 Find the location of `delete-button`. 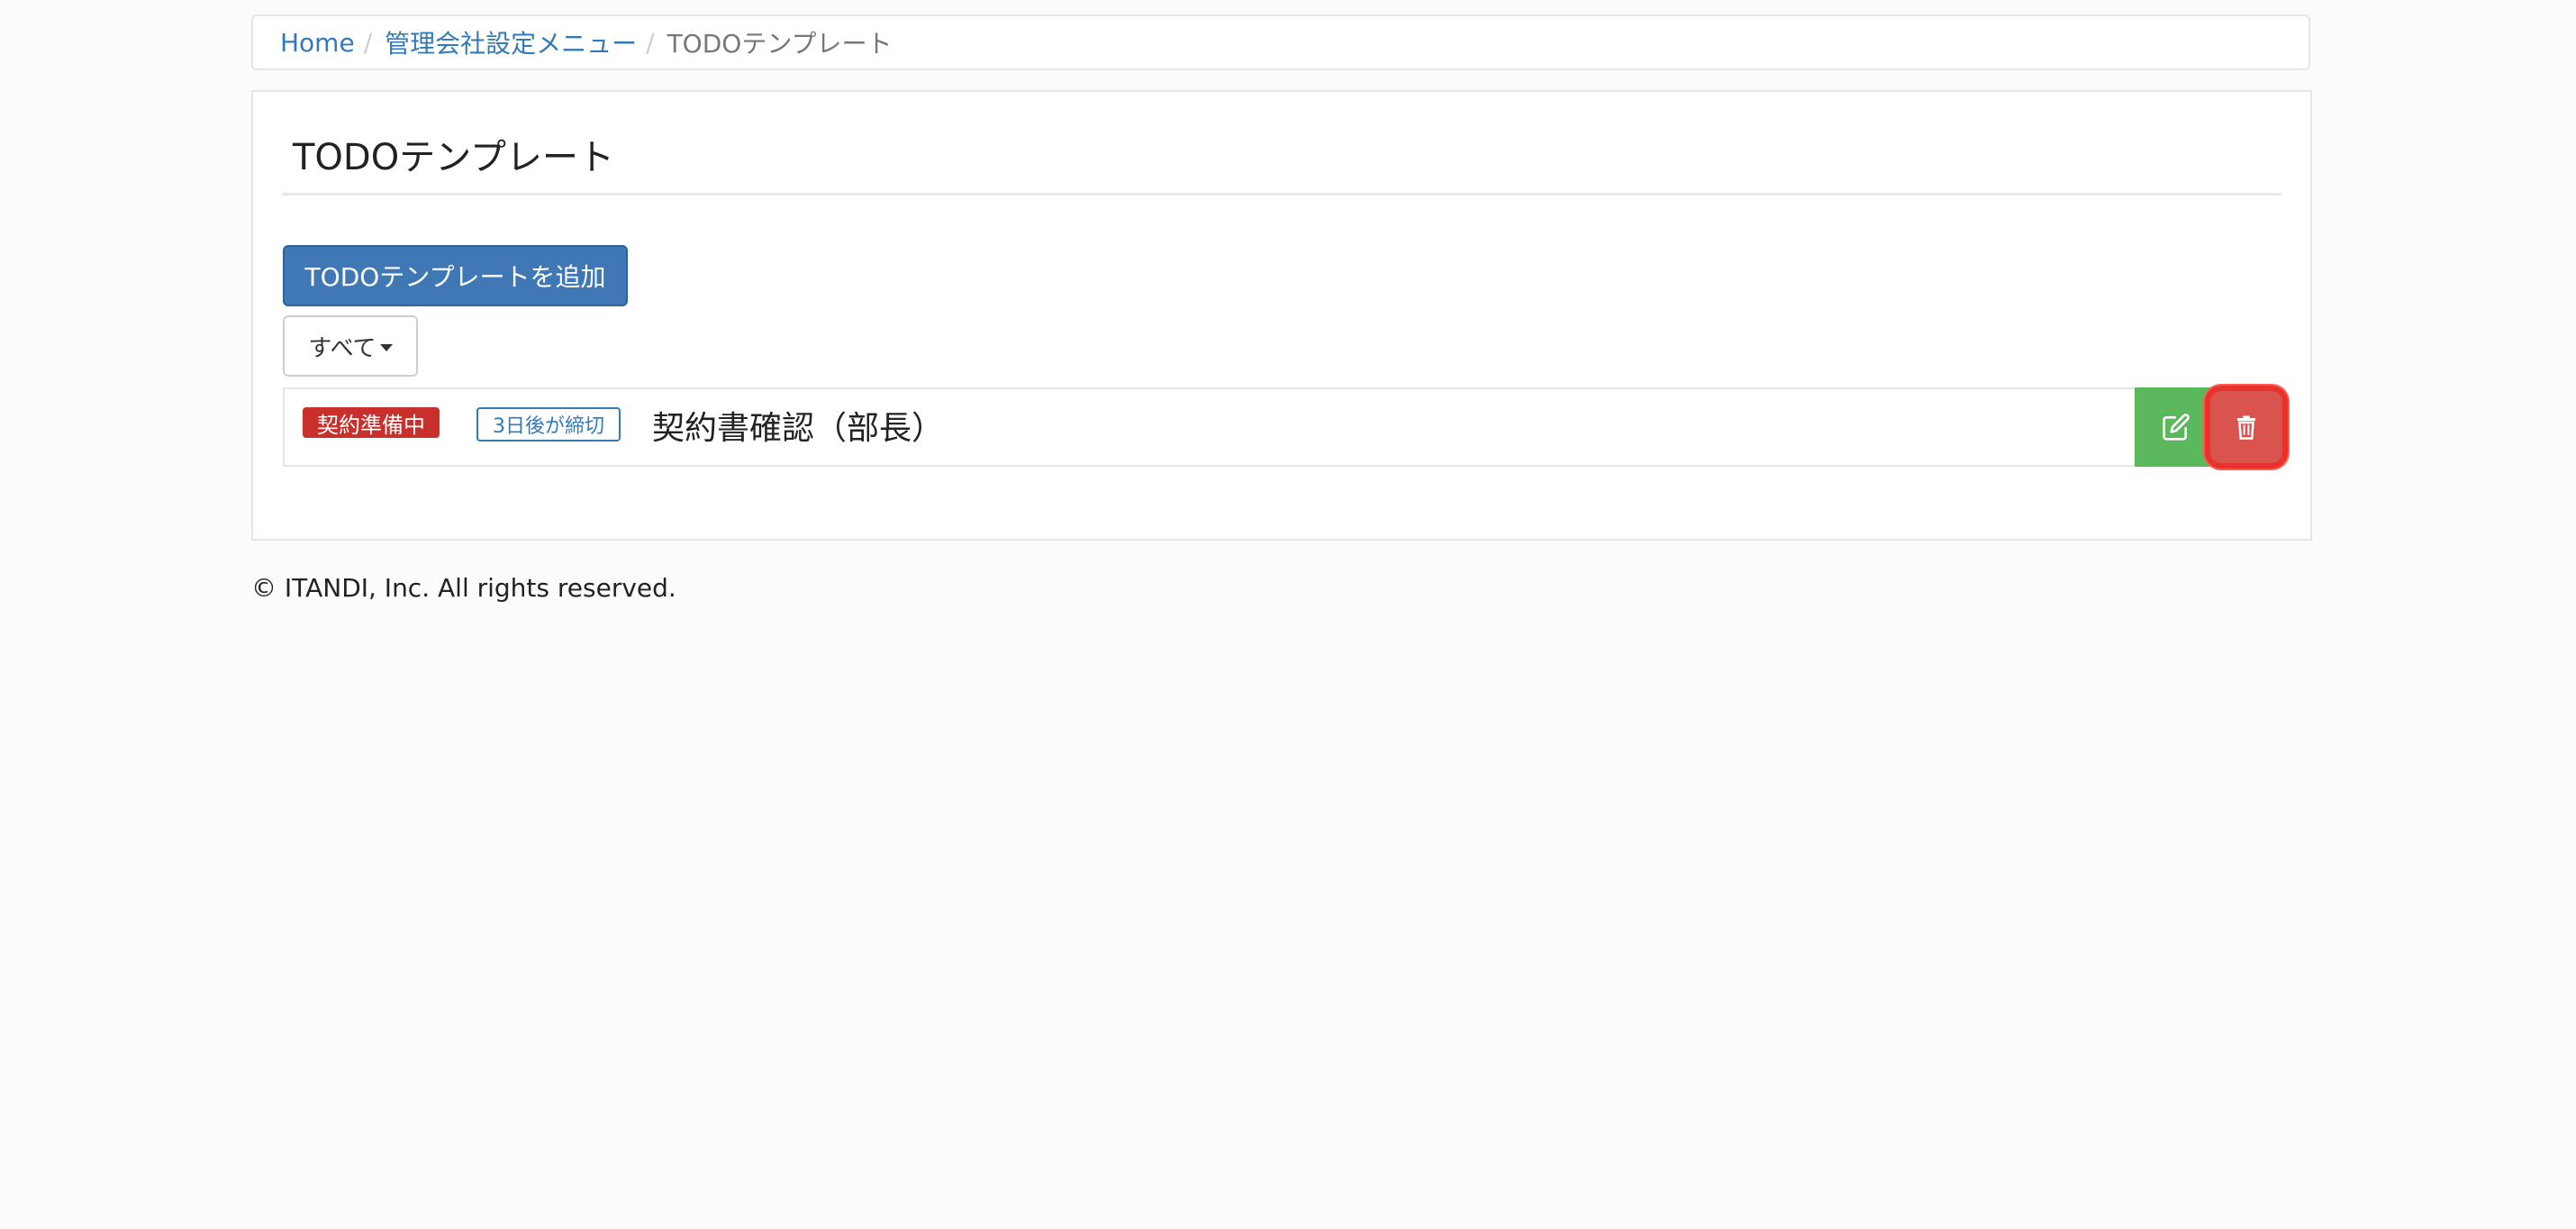

delete-button is located at coordinates (2246, 427).